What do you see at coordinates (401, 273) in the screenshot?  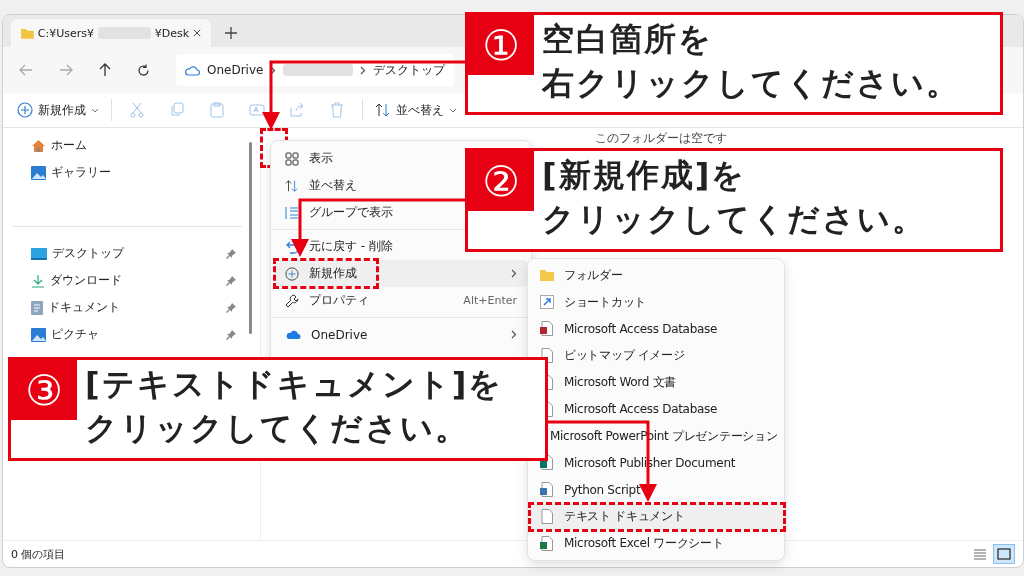 I see `menu-item: 新規作成` at bounding box center [401, 273].